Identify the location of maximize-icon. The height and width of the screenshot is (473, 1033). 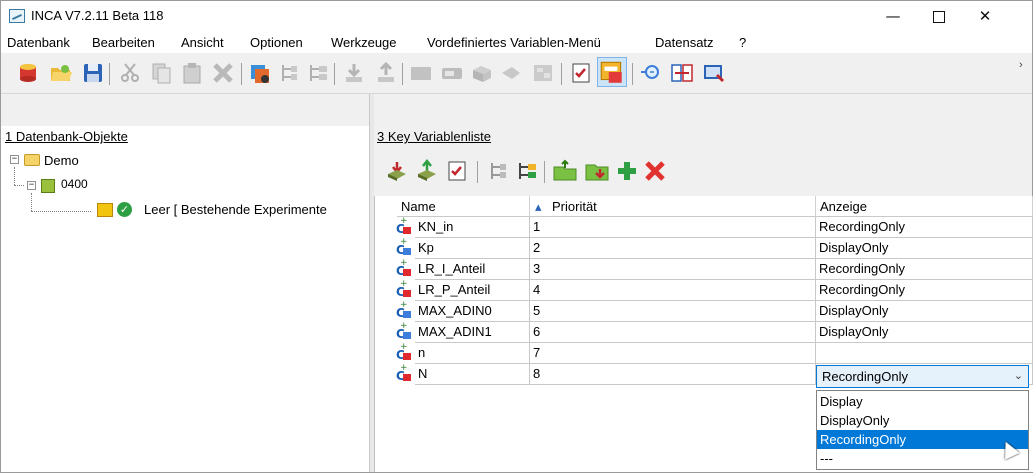
(939, 16).